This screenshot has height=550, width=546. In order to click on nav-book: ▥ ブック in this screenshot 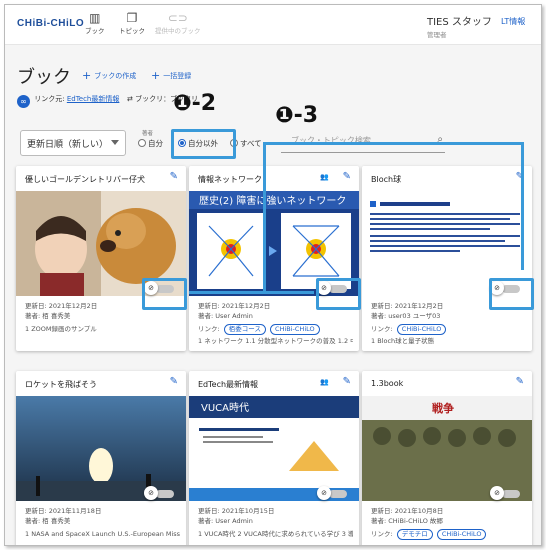, I will do `click(95, 23)`.